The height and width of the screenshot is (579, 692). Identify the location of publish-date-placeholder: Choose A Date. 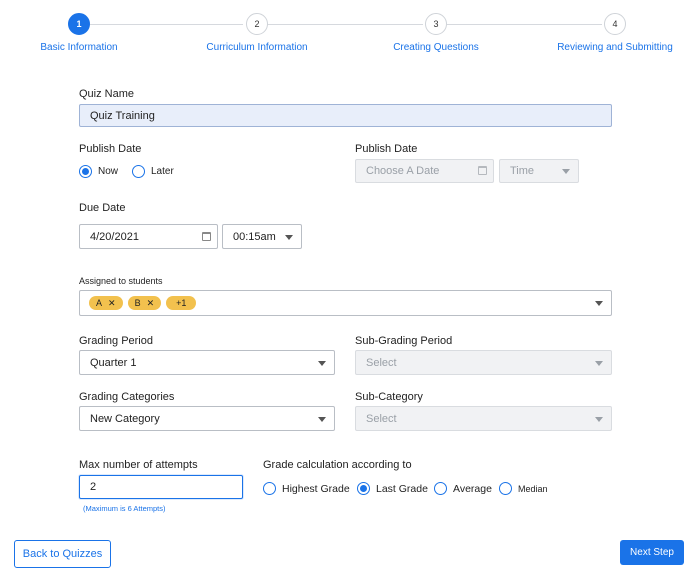
(403, 171).